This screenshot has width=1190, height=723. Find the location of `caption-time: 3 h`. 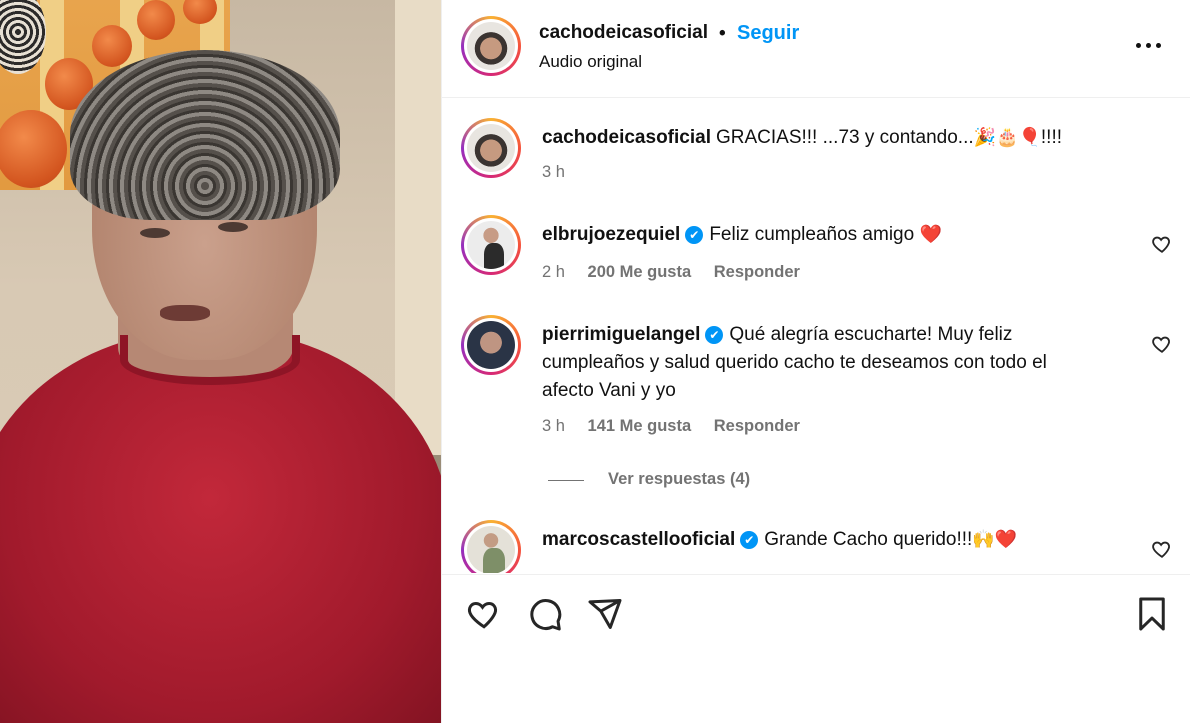

caption-time: 3 h is located at coordinates (553, 172).